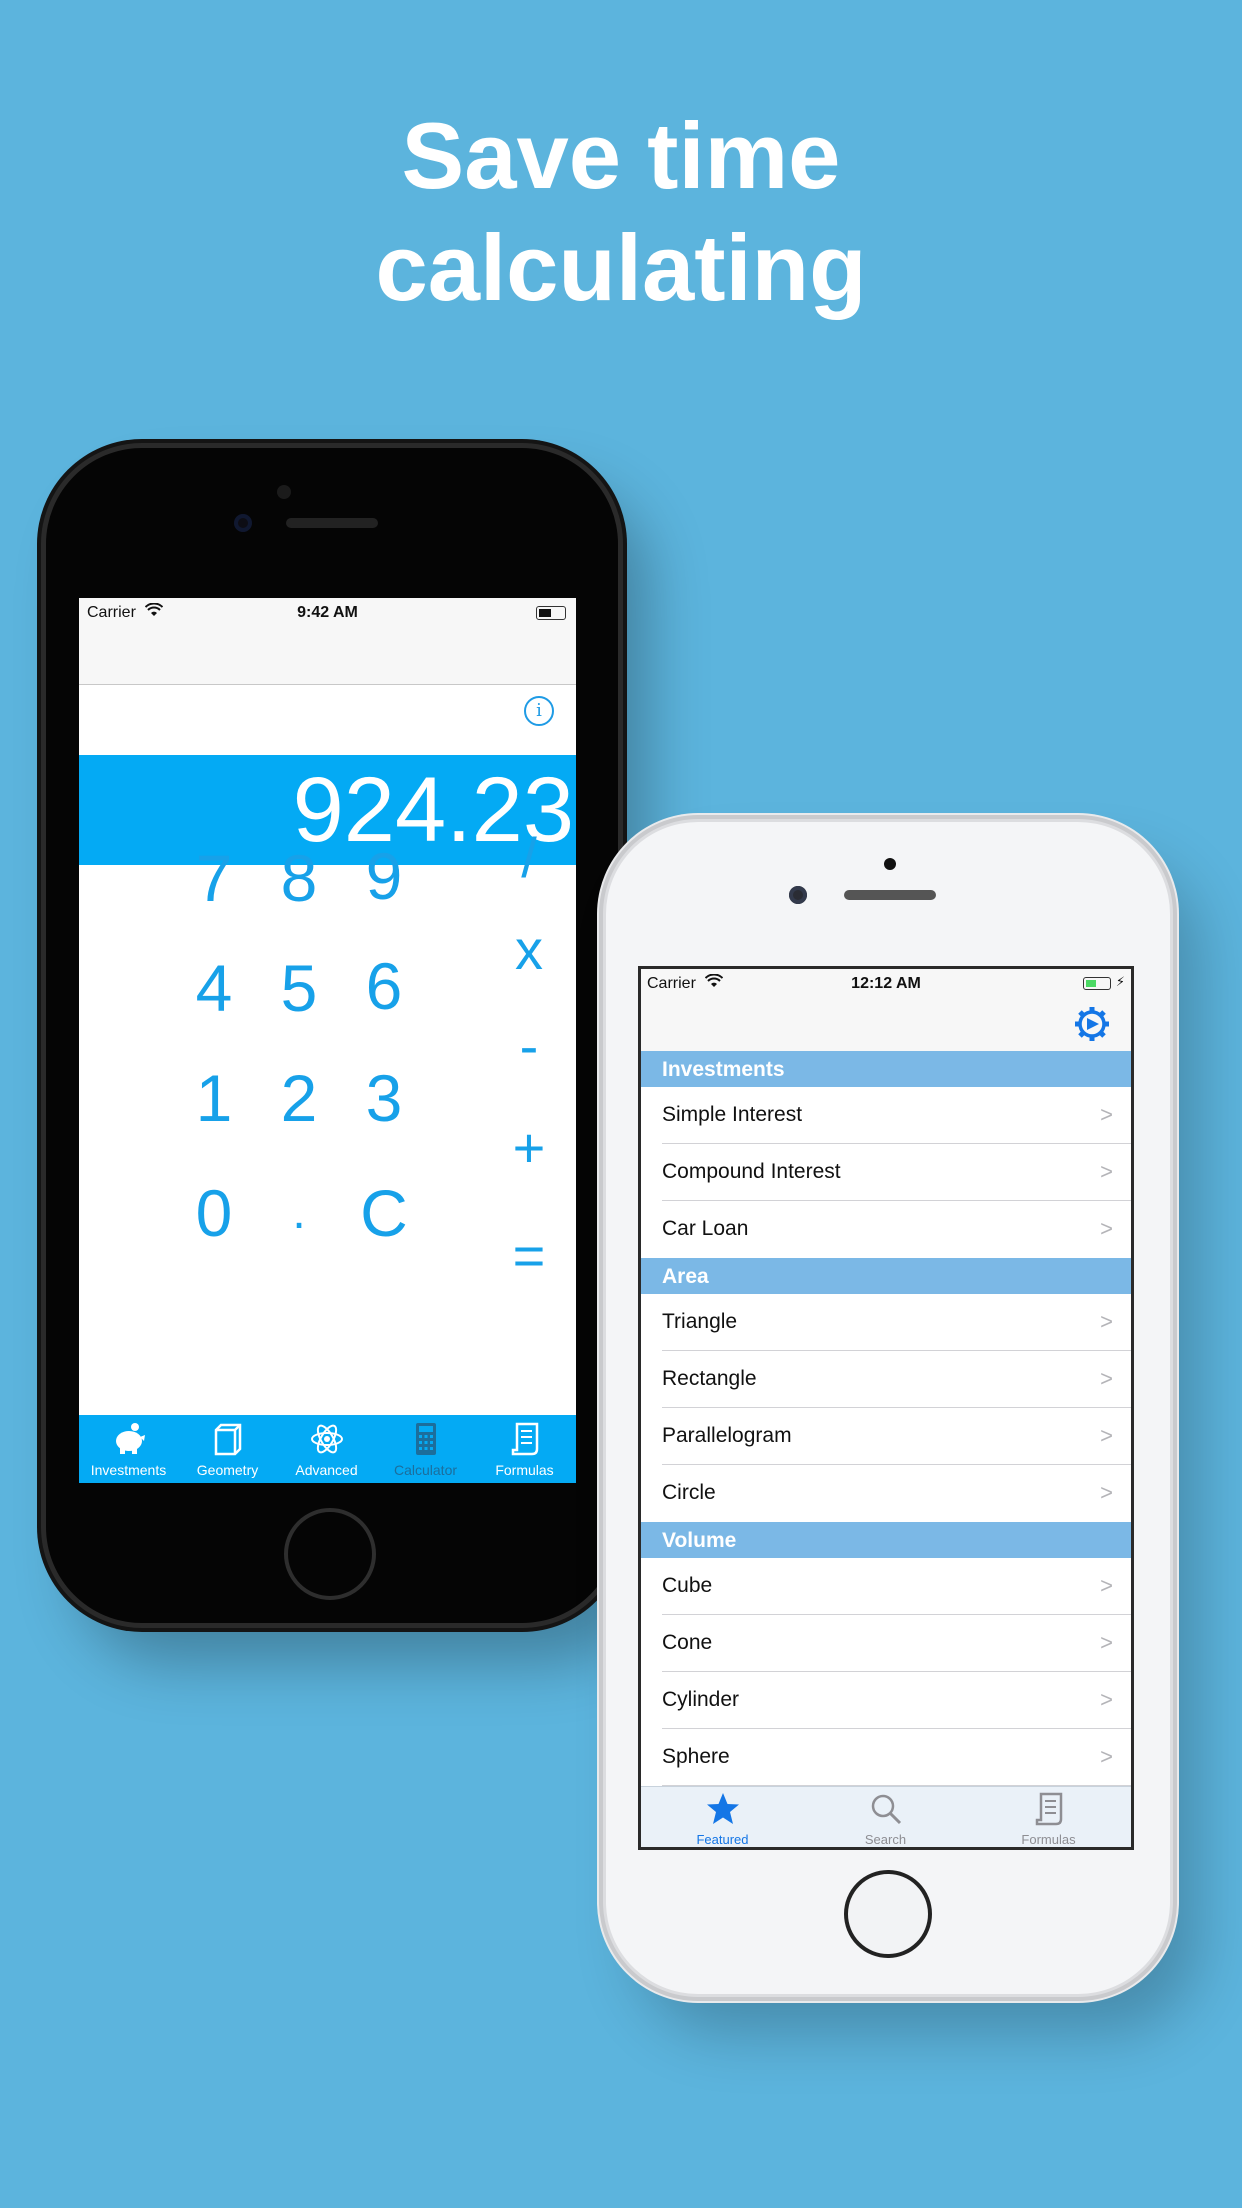 The height and width of the screenshot is (2208, 1242). What do you see at coordinates (751, 1171) in the screenshot?
I see `list-item-label: Compound Interest` at bounding box center [751, 1171].